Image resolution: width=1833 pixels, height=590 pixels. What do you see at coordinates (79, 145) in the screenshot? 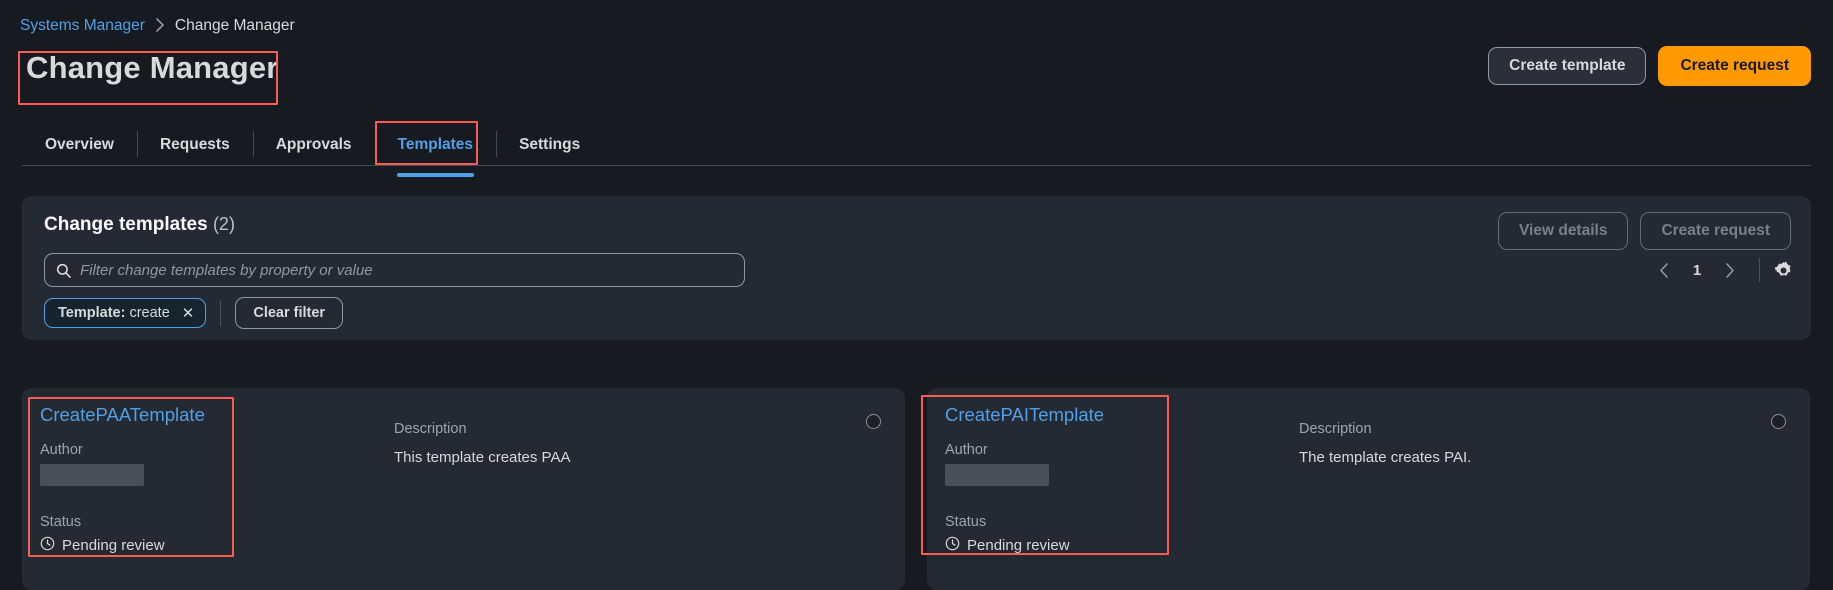
I see `tab-overview: Overview` at bounding box center [79, 145].